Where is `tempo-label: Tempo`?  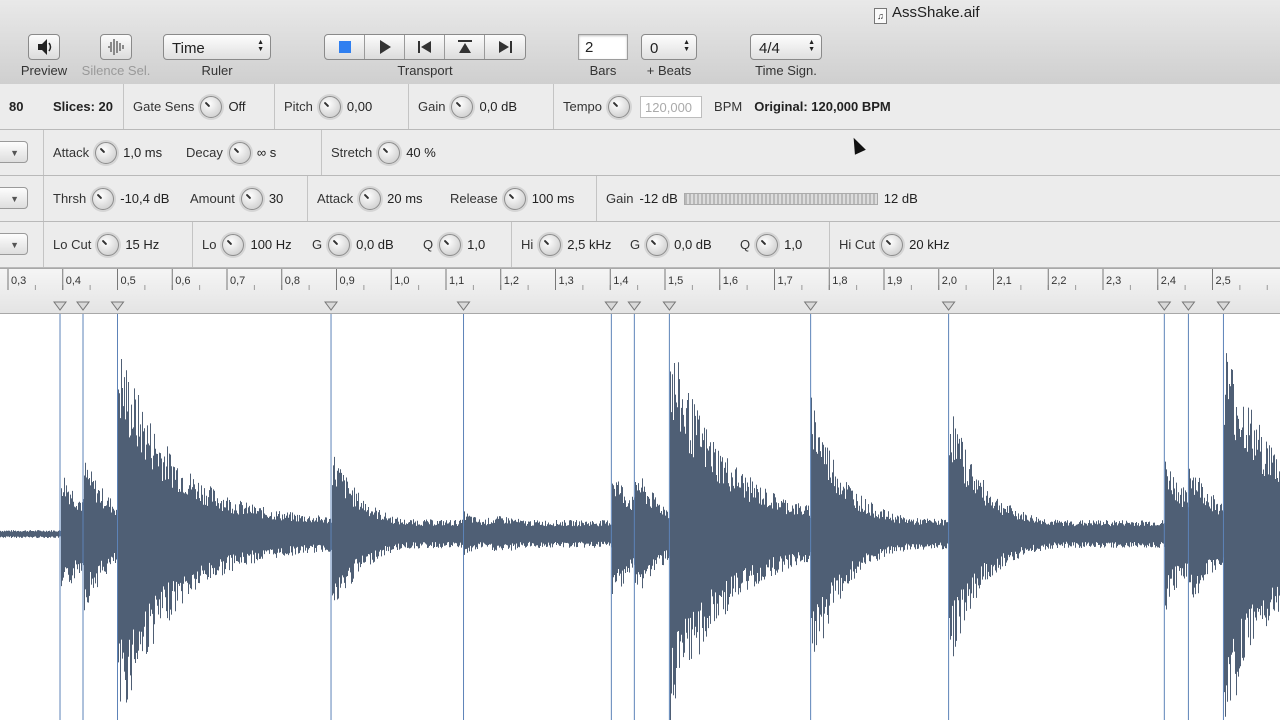
tempo-label: Tempo is located at coordinates (583, 106).